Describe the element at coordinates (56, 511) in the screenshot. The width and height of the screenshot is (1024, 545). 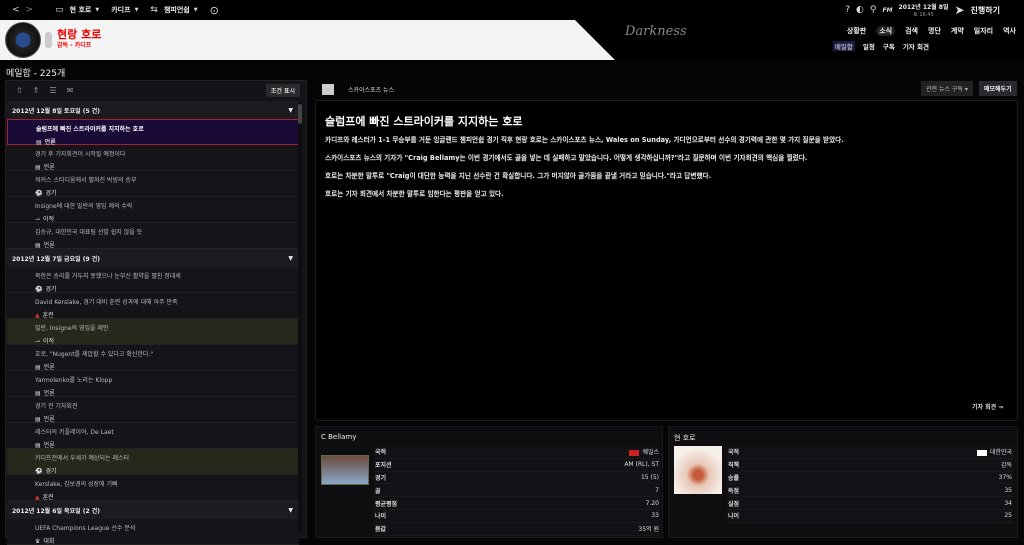
I see `group-label: 2012년 12월 6일 목요일 (2 건)` at that location.